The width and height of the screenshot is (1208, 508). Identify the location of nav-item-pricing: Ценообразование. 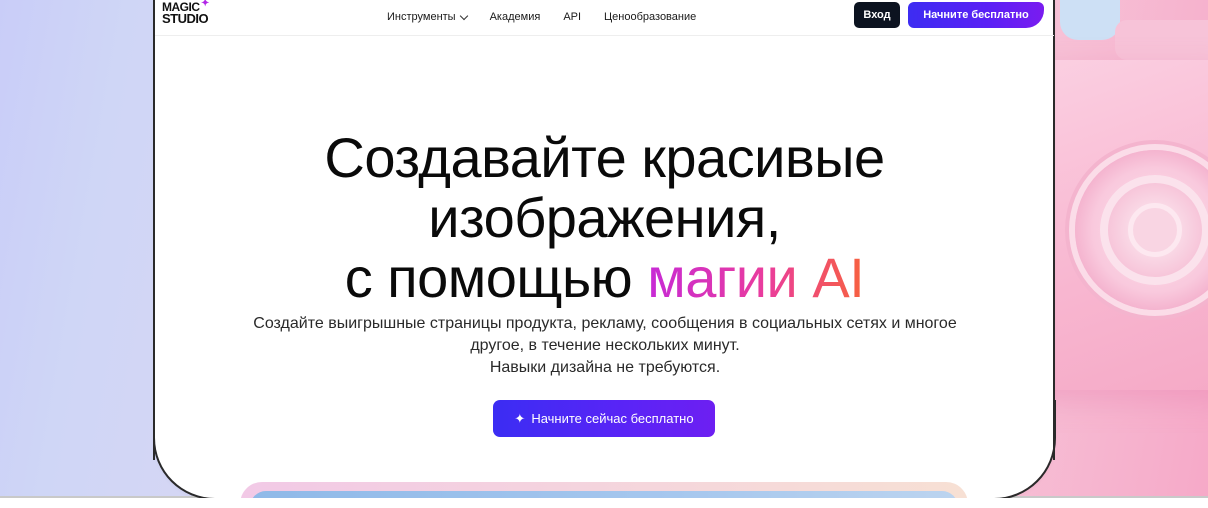
(650, 17).